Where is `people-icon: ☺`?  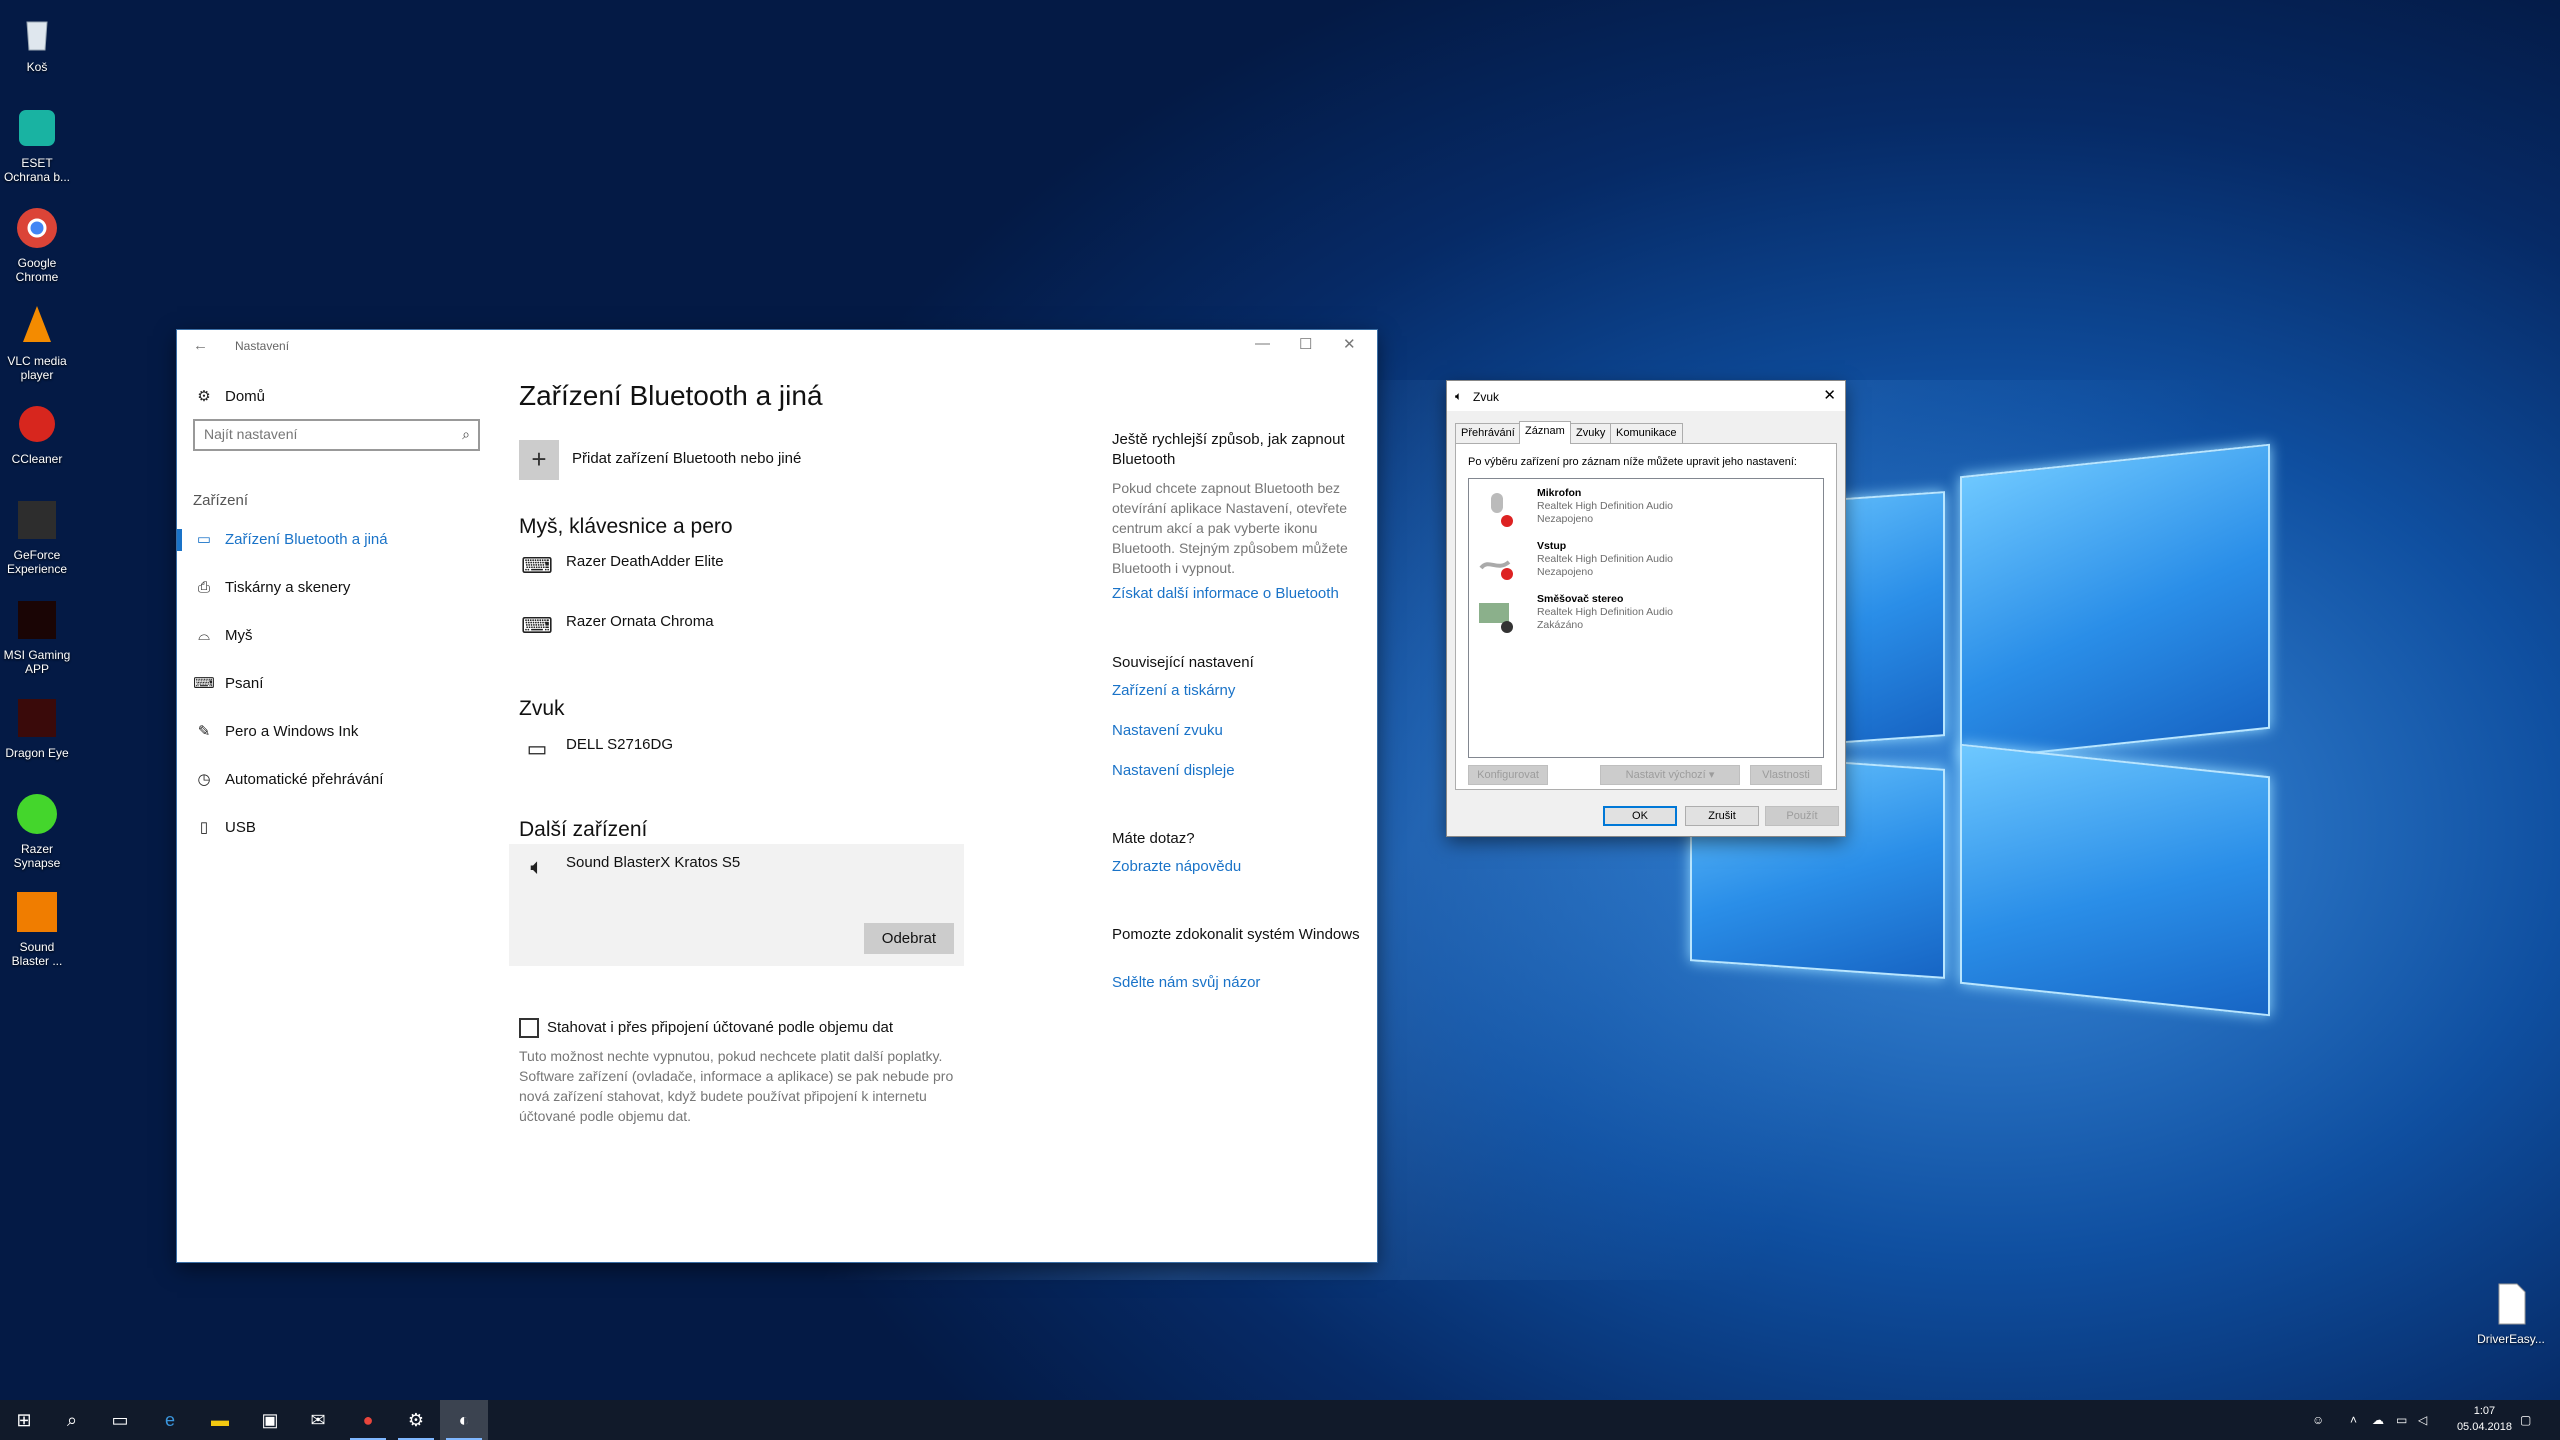
people-icon: ☺ is located at coordinates (2318, 1420).